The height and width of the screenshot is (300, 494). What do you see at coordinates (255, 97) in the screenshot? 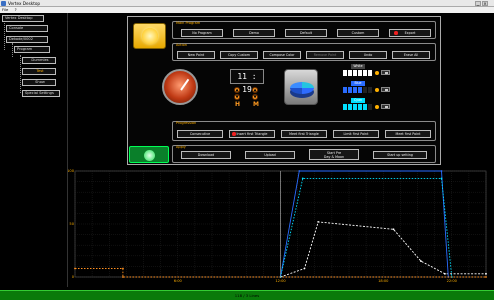
I see `minute-down-button: ▼` at bounding box center [255, 97].